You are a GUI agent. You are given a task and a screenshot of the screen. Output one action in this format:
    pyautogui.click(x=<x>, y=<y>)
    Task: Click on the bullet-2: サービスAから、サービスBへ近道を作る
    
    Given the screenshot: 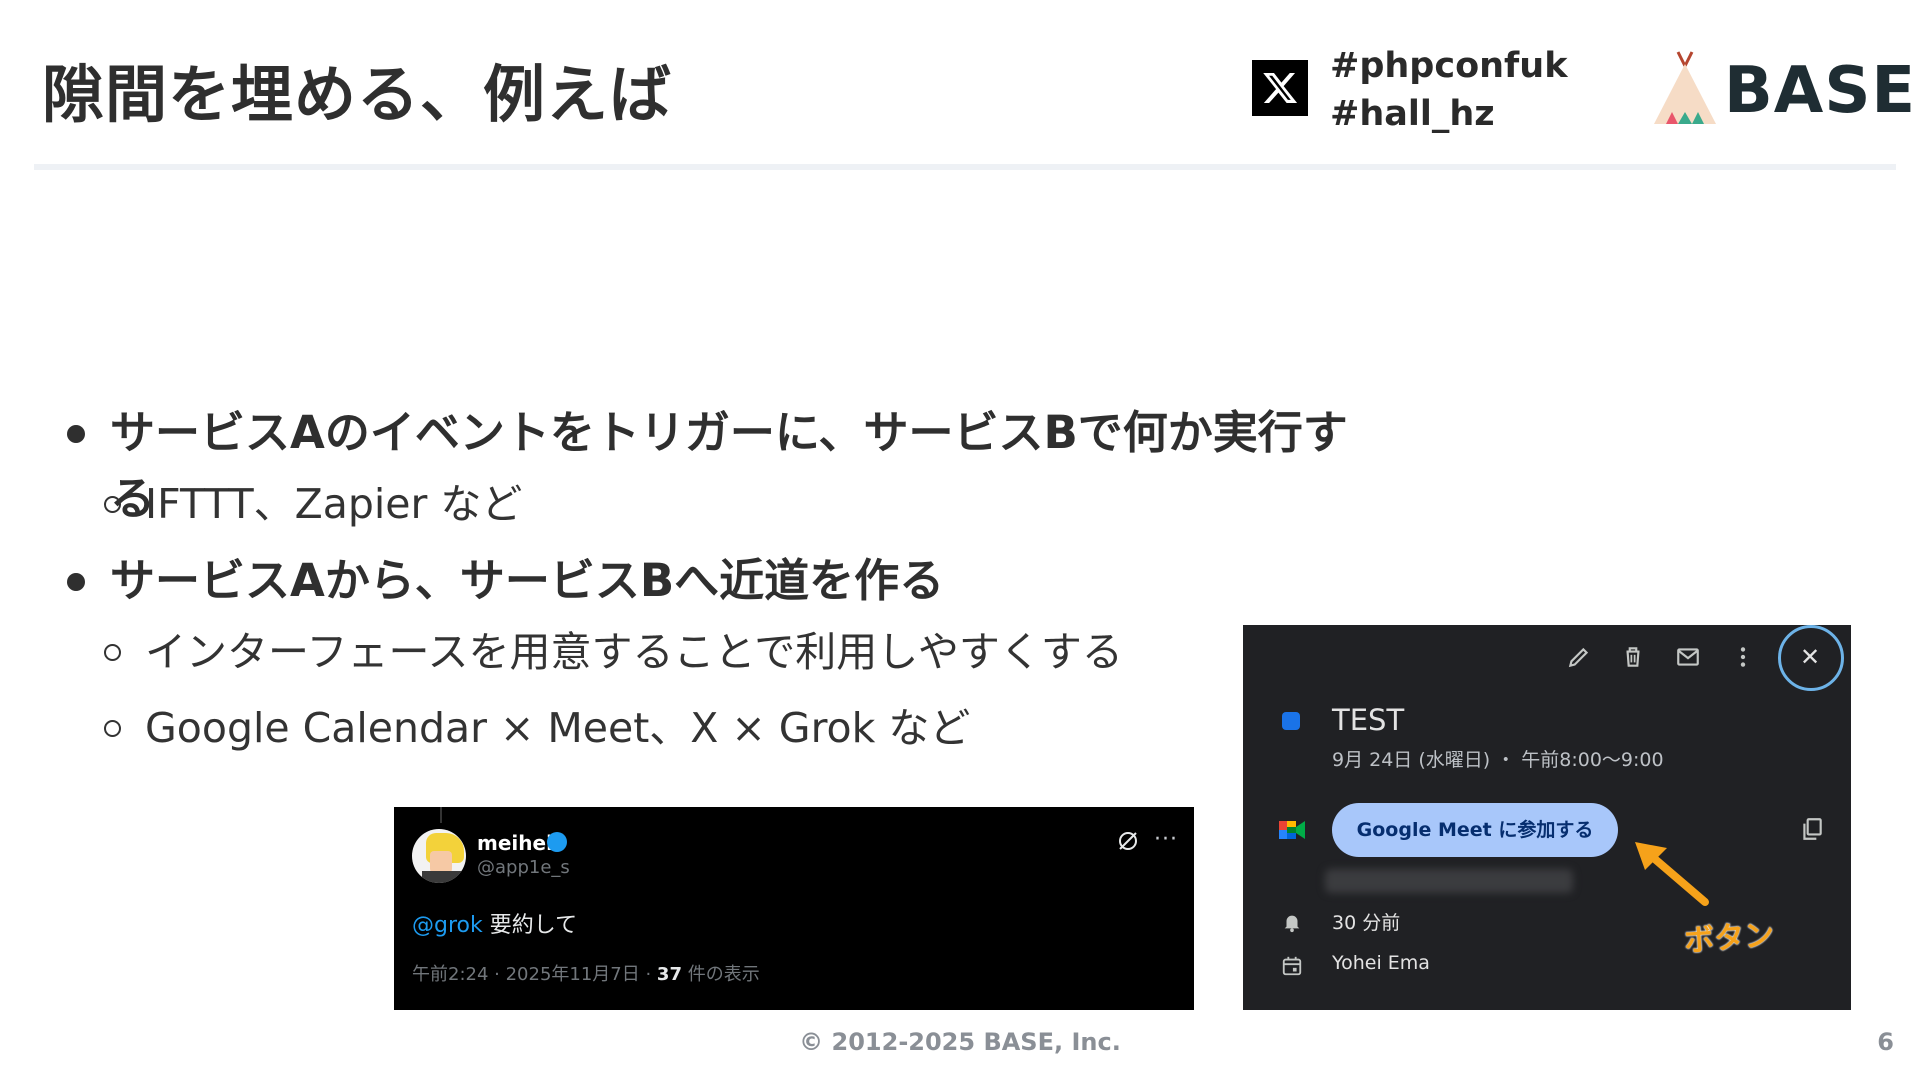 What is the action you would take?
    pyautogui.click(x=710, y=581)
    